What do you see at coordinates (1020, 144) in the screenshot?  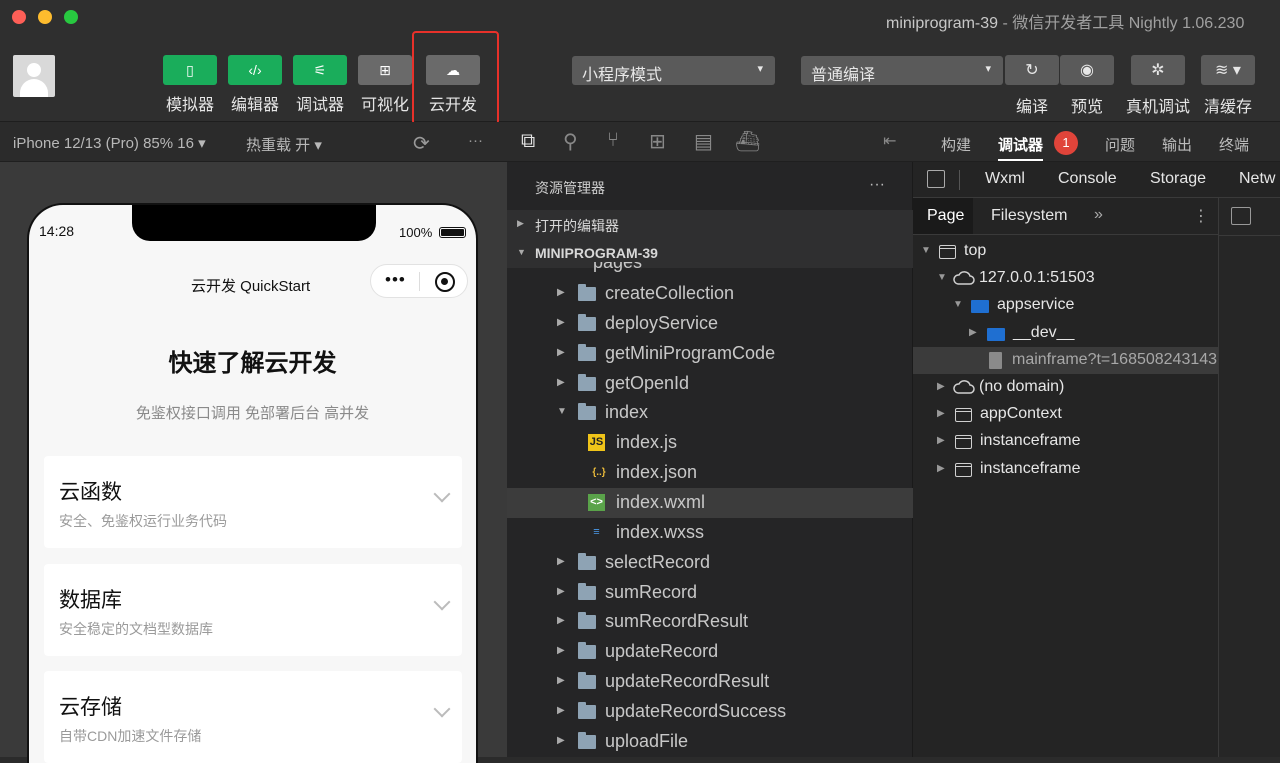 I see `tab-debugger: 调试器` at bounding box center [1020, 144].